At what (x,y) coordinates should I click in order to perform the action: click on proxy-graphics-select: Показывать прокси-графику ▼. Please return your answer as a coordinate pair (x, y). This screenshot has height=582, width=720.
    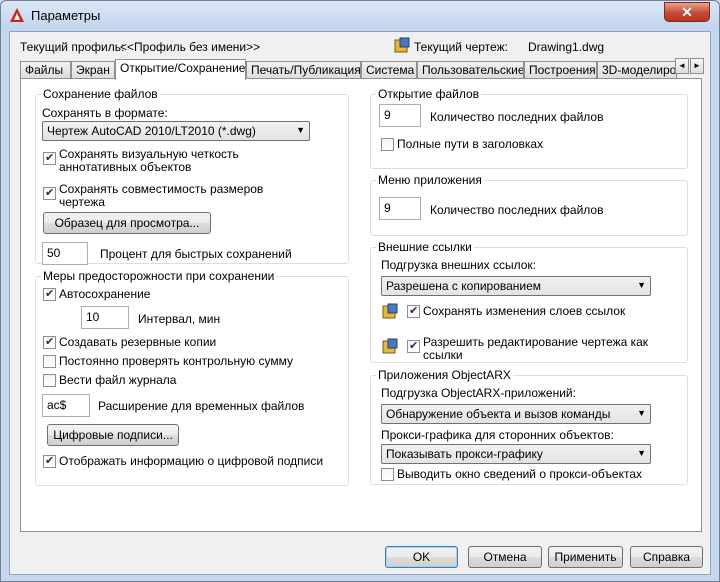
    Looking at the image, I should click on (516, 454).